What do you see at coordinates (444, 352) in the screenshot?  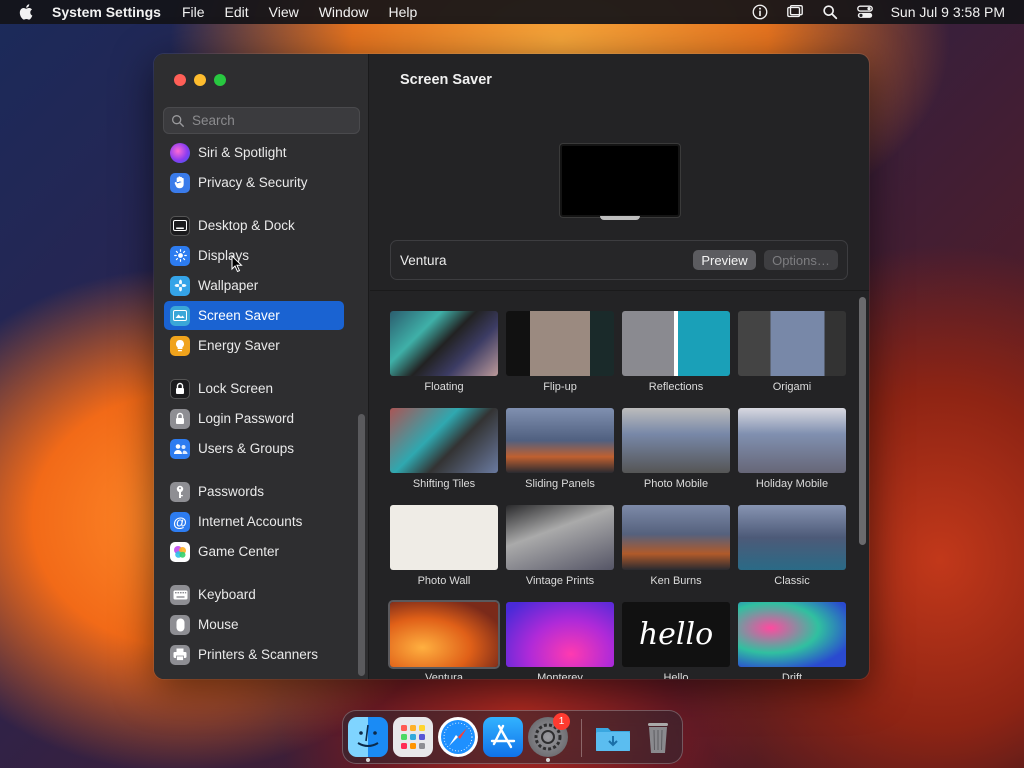 I see `screen-saver-tile-floating: Floating` at bounding box center [444, 352].